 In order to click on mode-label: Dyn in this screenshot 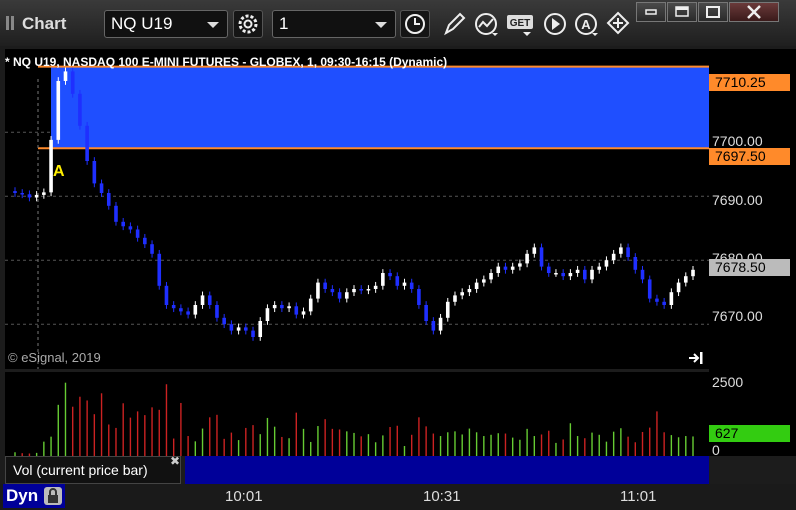, I will do `click(22, 495)`.